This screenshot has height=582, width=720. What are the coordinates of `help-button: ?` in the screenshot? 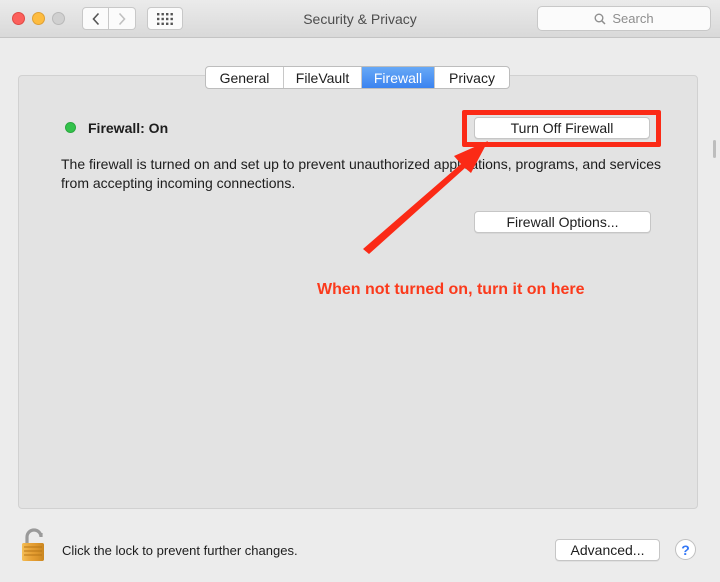 It's located at (685, 549).